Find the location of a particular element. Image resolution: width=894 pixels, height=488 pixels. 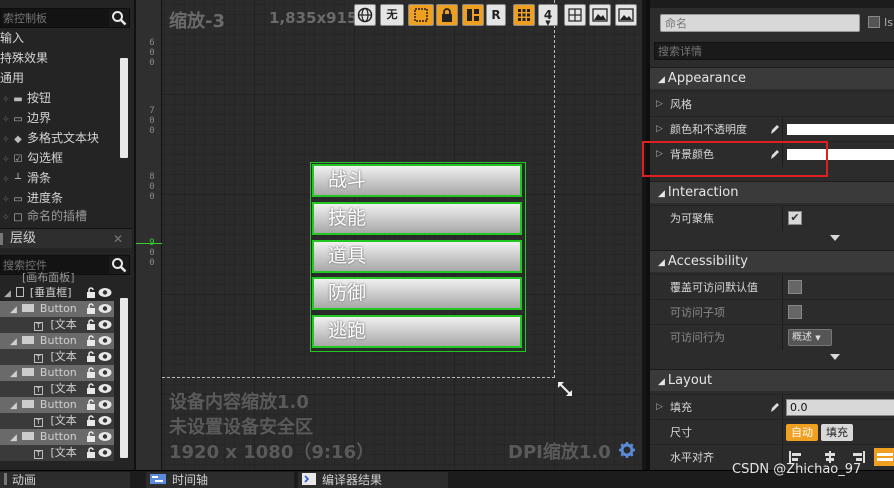

details-search-input is located at coordinates (774, 51).